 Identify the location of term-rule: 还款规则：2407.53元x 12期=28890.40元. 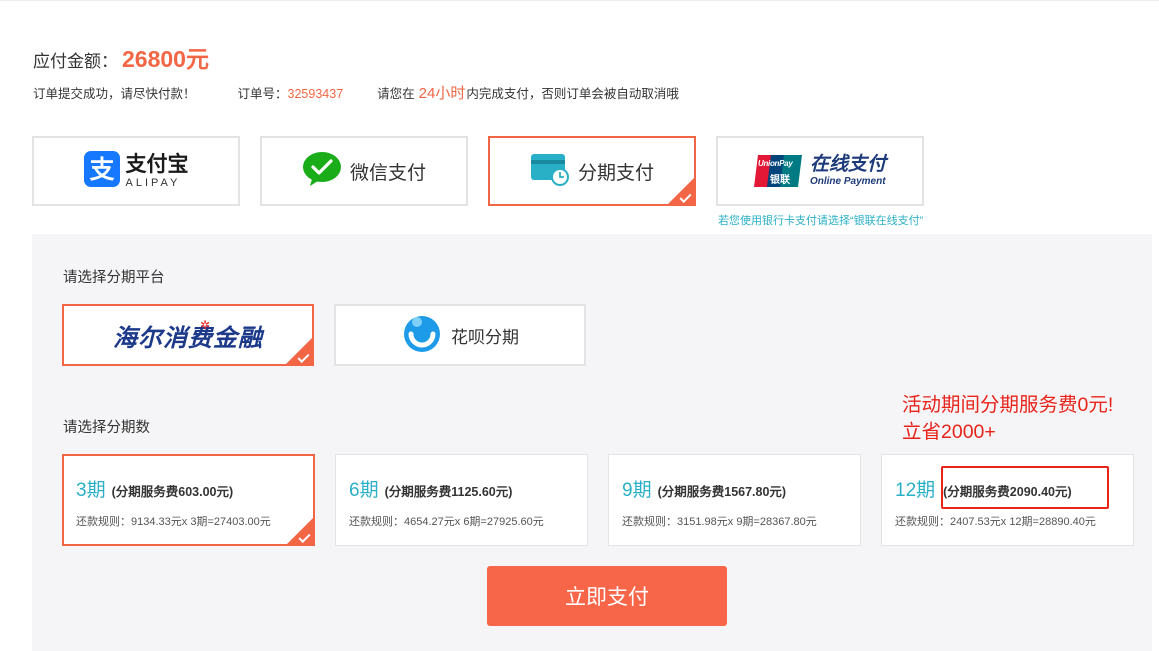
(995, 522).